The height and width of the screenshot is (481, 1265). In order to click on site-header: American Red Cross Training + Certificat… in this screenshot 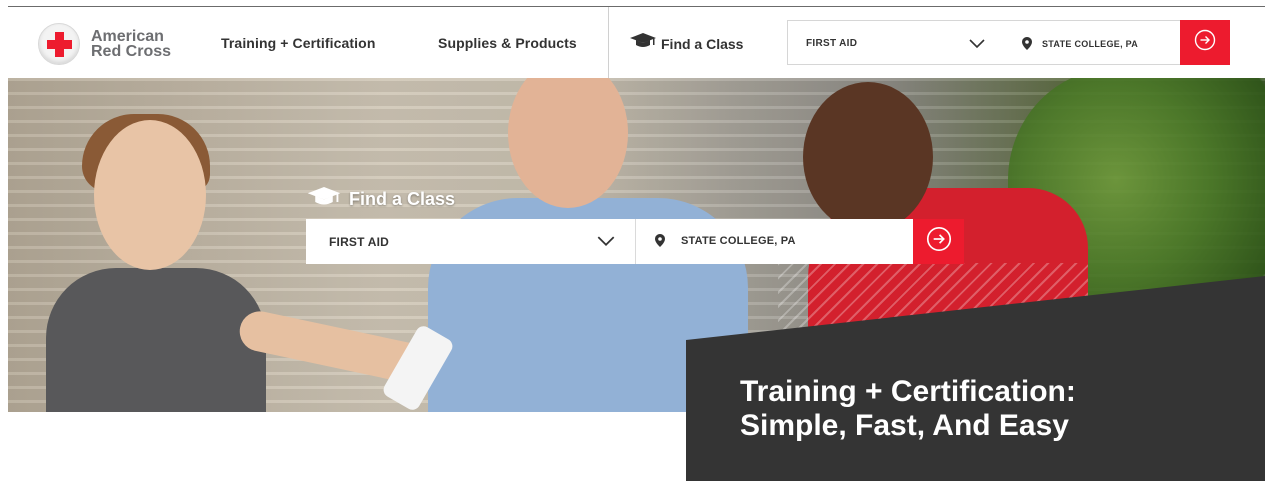, I will do `click(632, 42)`.